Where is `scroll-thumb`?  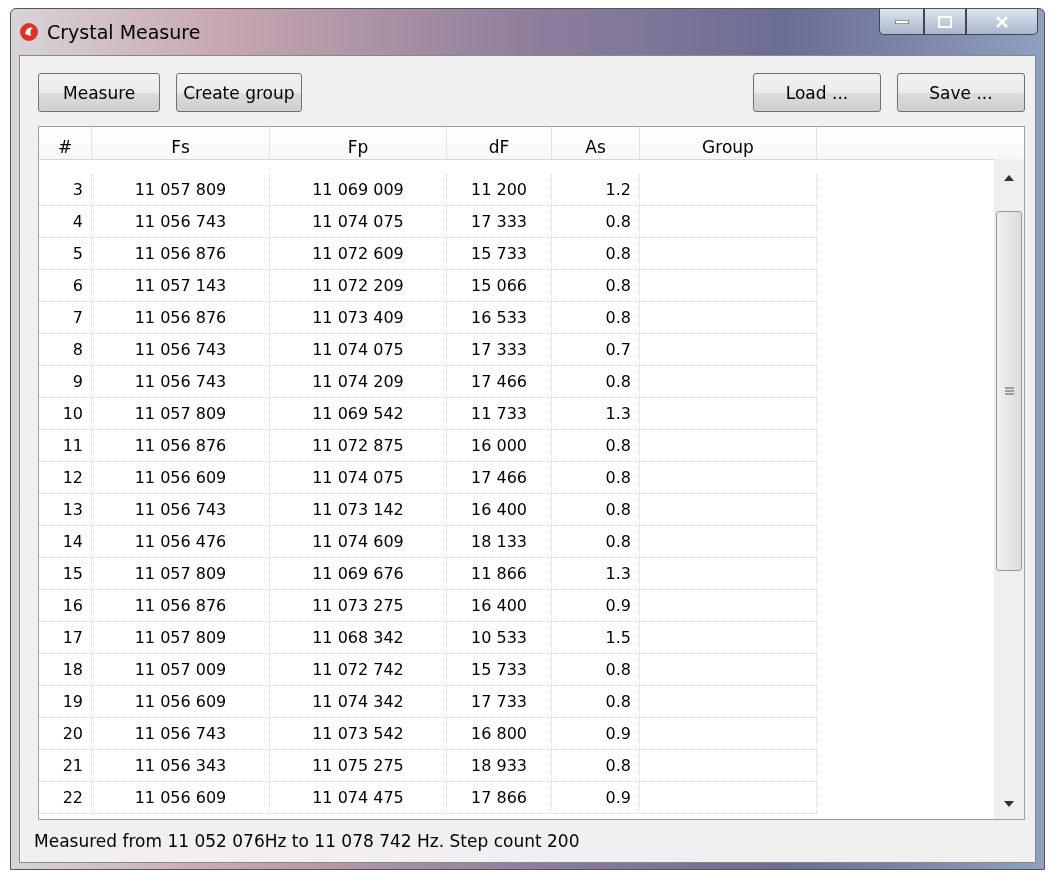
scroll-thumb is located at coordinates (1009, 391).